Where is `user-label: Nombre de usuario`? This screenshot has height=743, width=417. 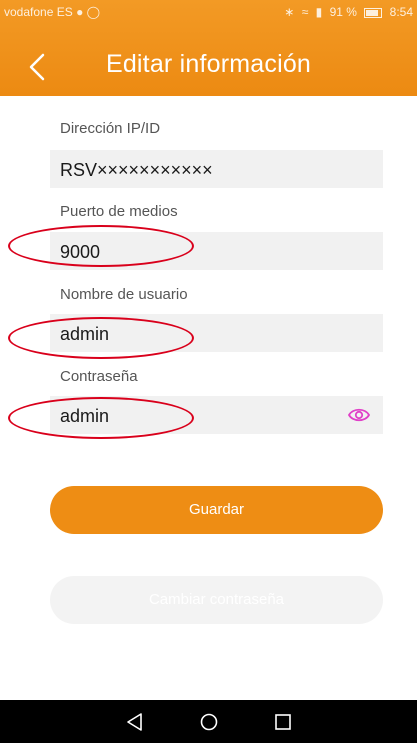 user-label: Nombre de usuario is located at coordinates (124, 294).